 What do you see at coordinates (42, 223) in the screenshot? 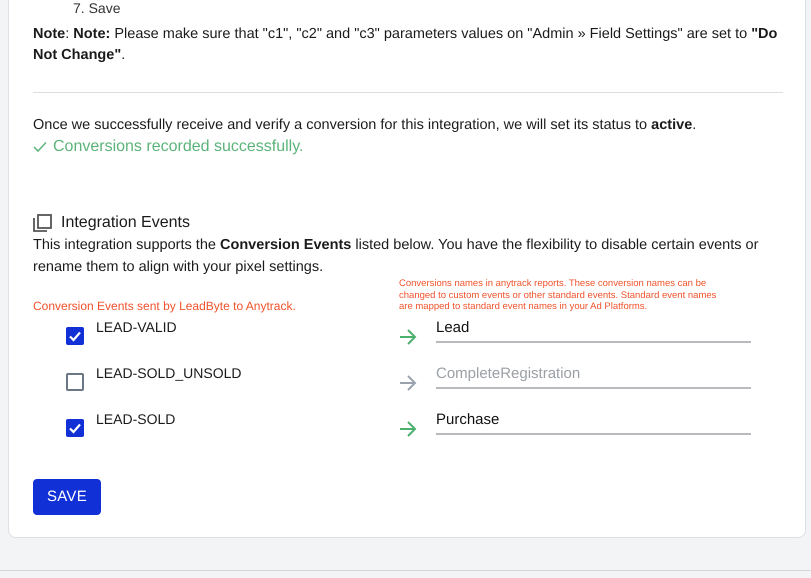
I see `copy-icon` at bounding box center [42, 223].